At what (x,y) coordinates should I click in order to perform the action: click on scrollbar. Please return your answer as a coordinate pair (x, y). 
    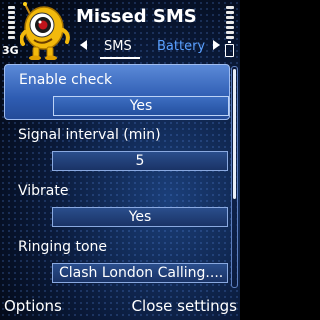
    Looking at the image, I should click on (234, 177).